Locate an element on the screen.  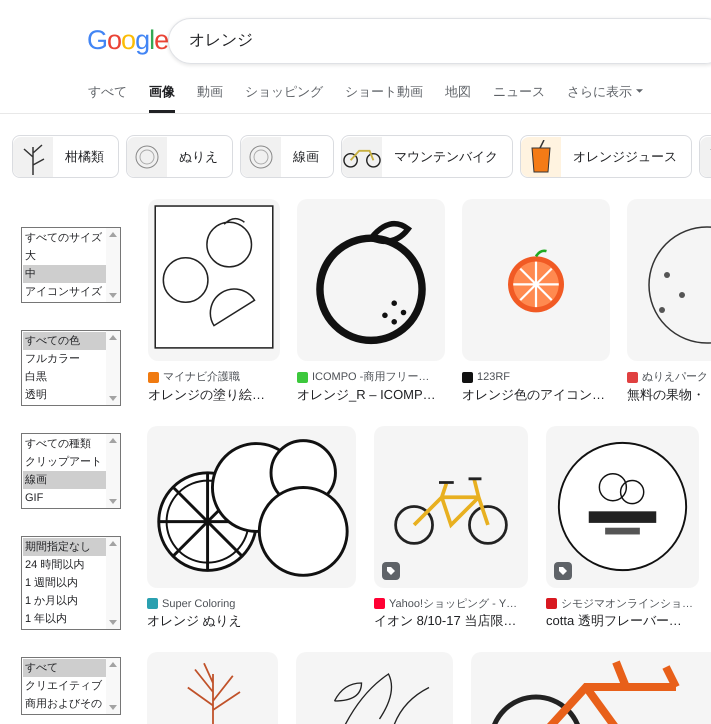
related-search-chip: ぬりえ is located at coordinates (179, 156).